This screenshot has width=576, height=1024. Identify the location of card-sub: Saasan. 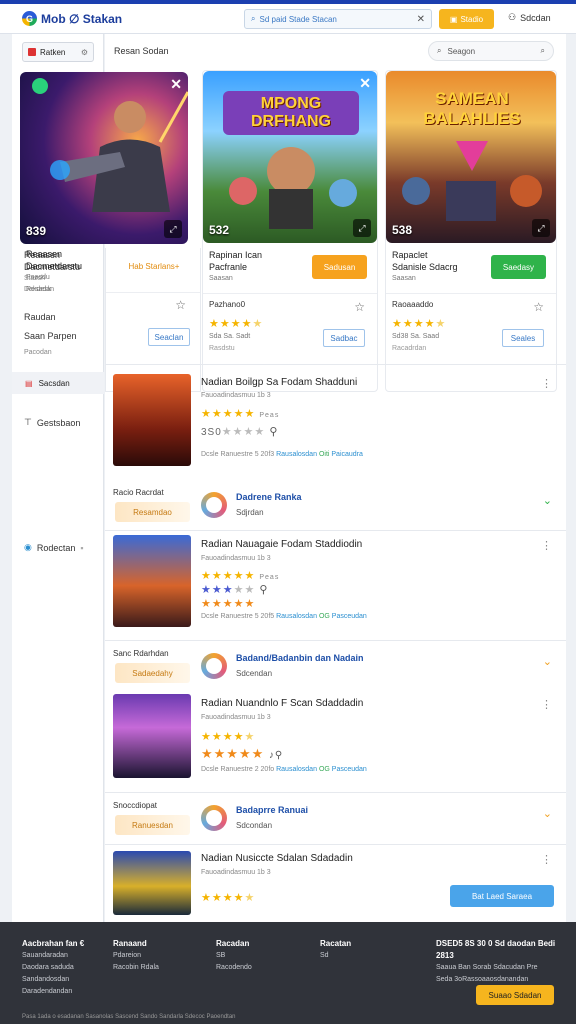
(404, 278).